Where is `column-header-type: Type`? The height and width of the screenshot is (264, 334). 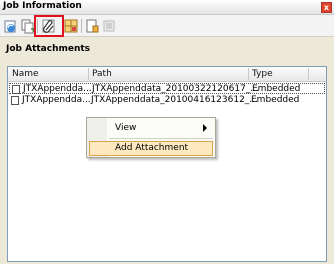 column-header-type: Type is located at coordinates (262, 74).